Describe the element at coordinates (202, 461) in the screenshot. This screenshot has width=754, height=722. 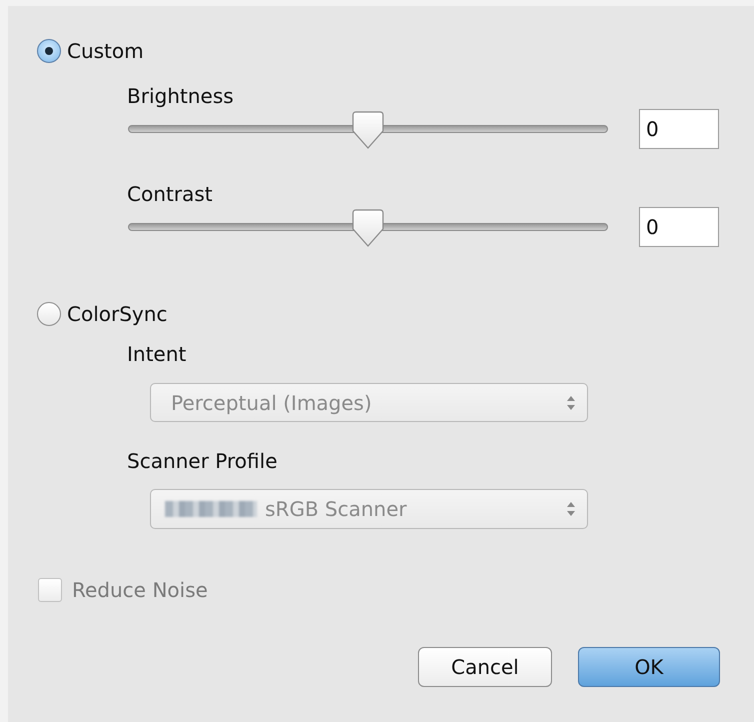
I see `popup-label: Scanner Profile` at that location.